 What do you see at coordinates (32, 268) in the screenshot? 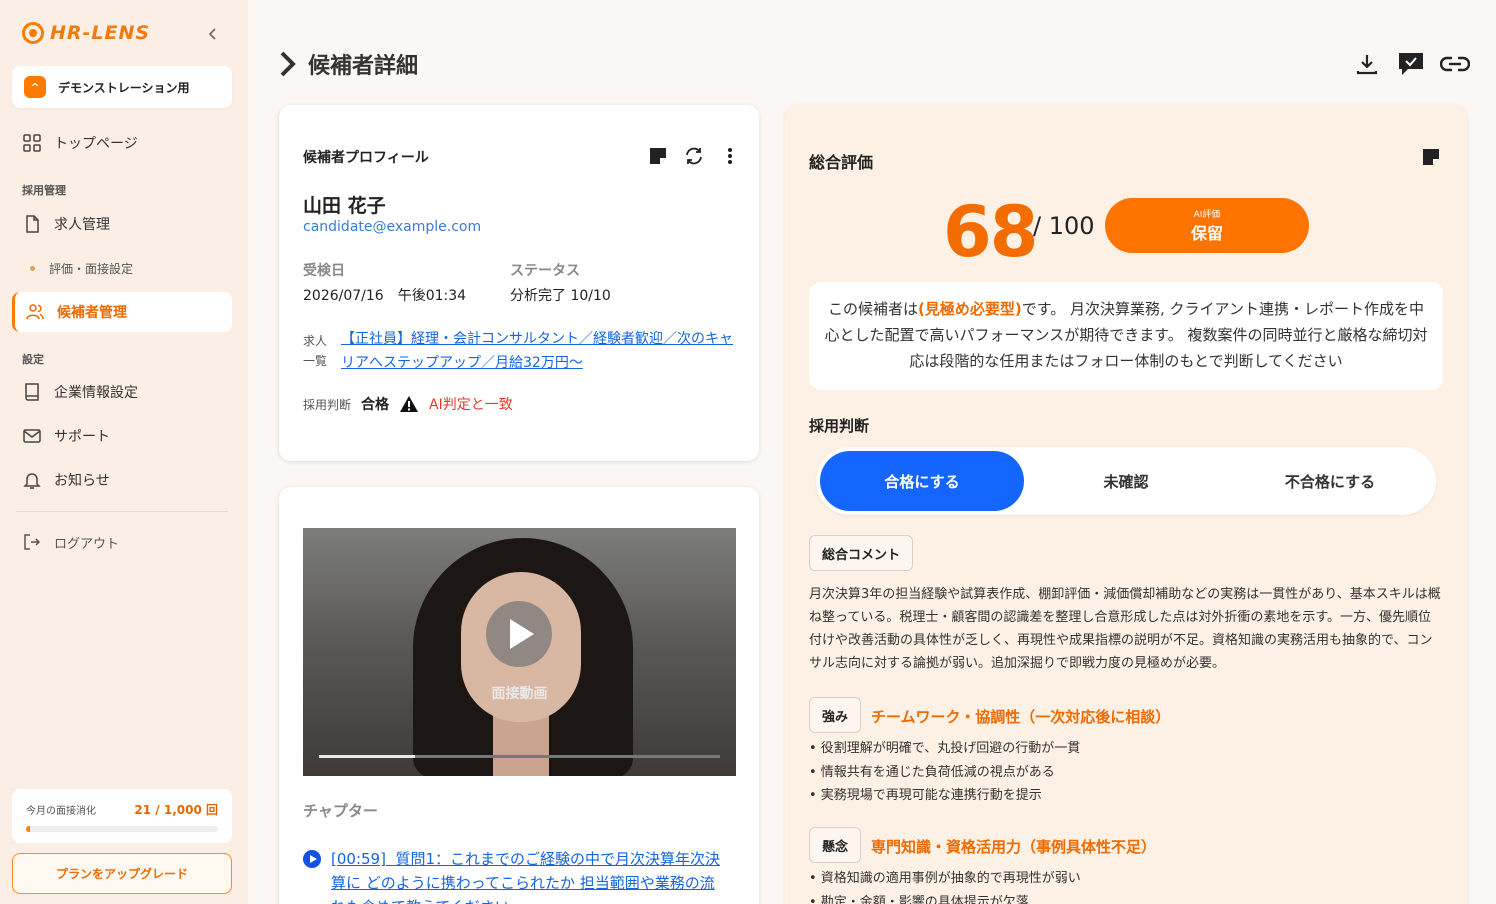
I see `bullet-icon` at bounding box center [32, 268].